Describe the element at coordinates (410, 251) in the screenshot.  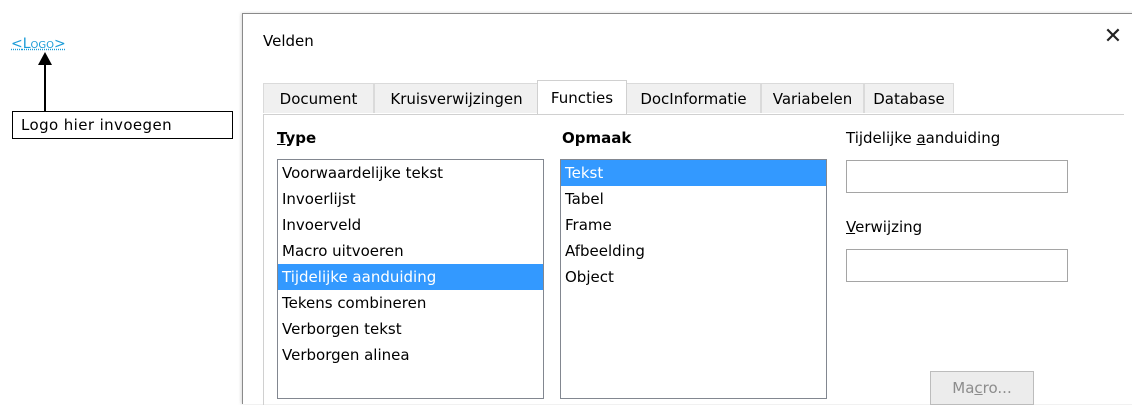
I see `type-item: Macro uitvoeren` at that location.